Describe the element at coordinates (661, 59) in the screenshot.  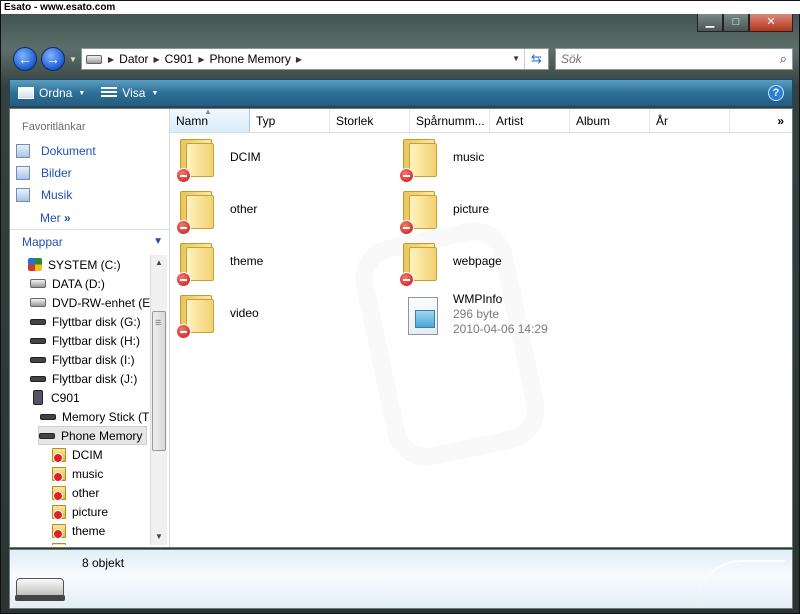
I see `search-input` at that location.